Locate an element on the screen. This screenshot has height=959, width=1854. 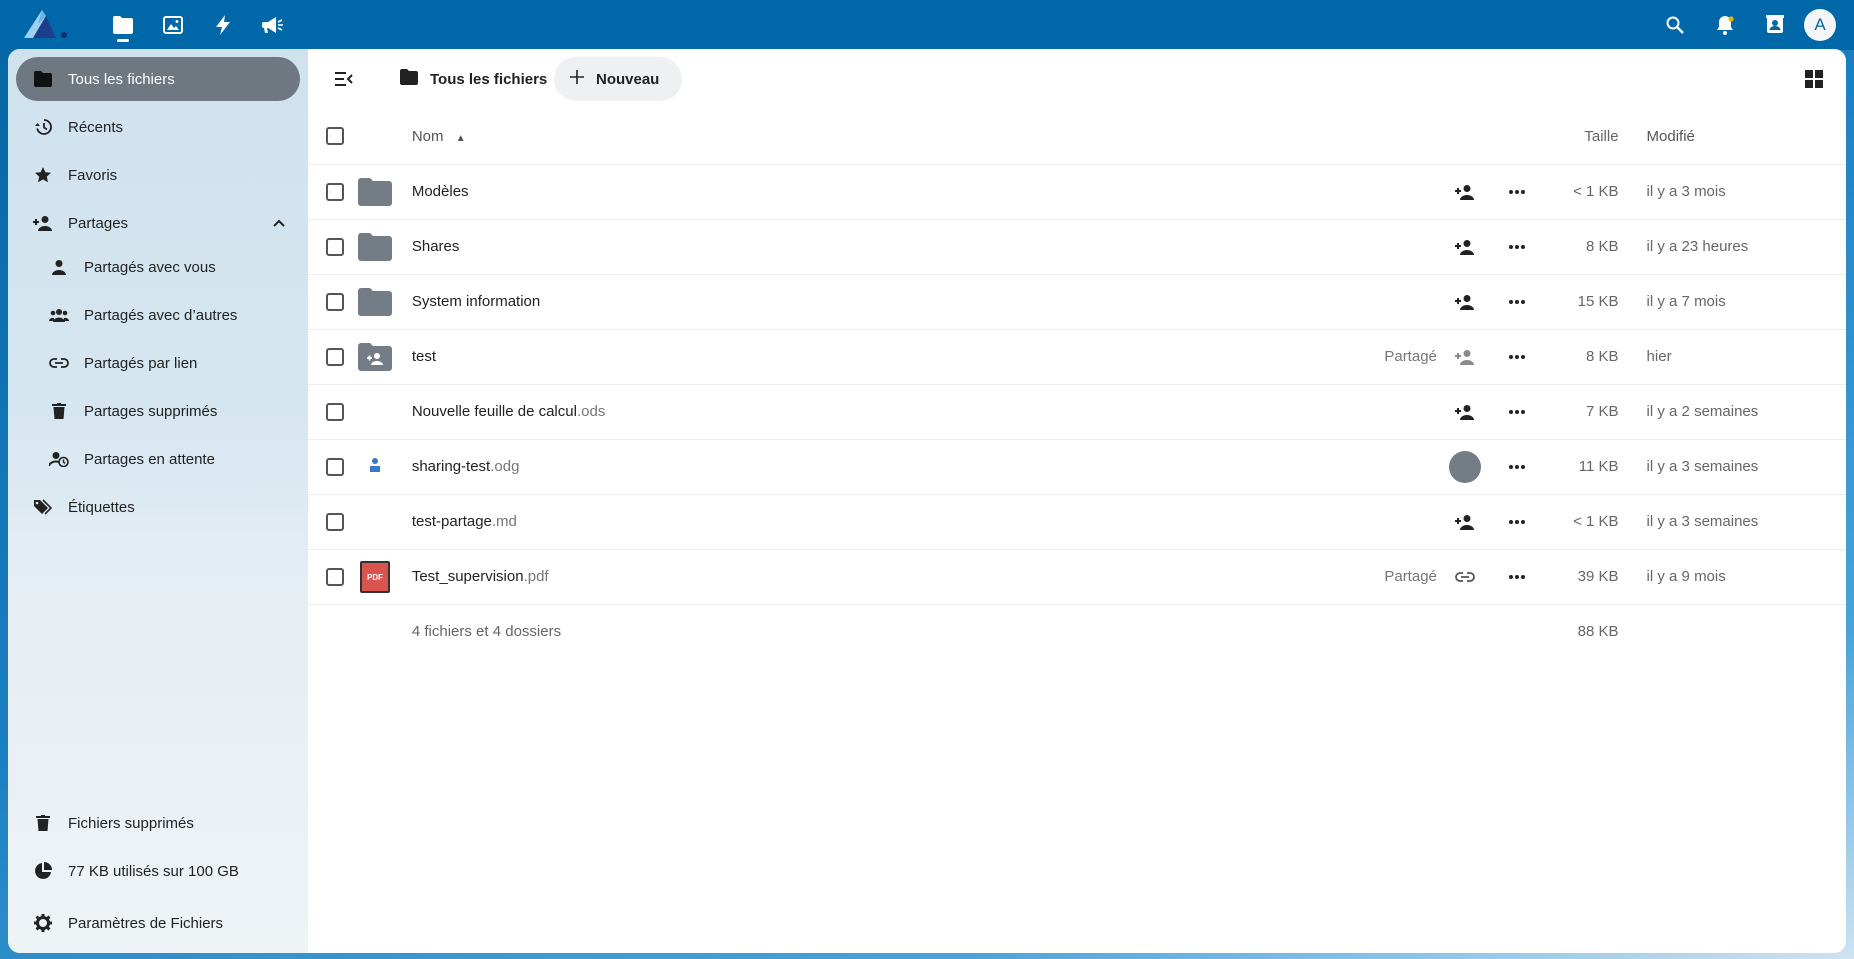
shared-folder-icon is located at coordinates (374, 357).